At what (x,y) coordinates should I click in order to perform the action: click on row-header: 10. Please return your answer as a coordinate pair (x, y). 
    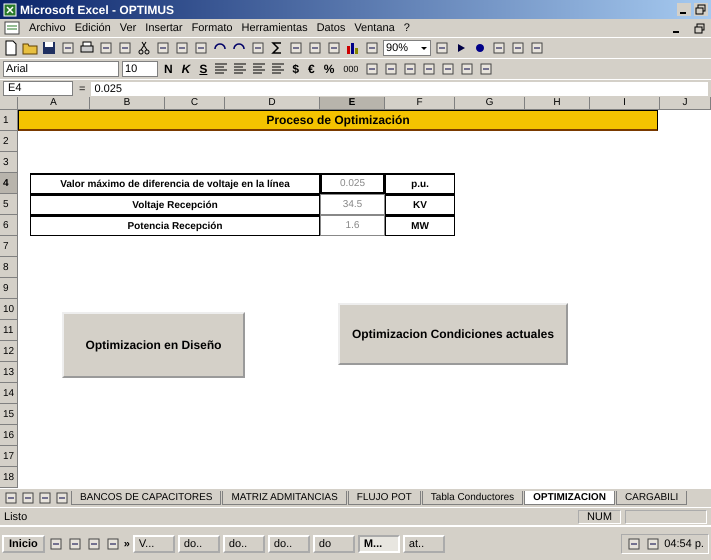
    Looking at the image, I should click on (9, 309).